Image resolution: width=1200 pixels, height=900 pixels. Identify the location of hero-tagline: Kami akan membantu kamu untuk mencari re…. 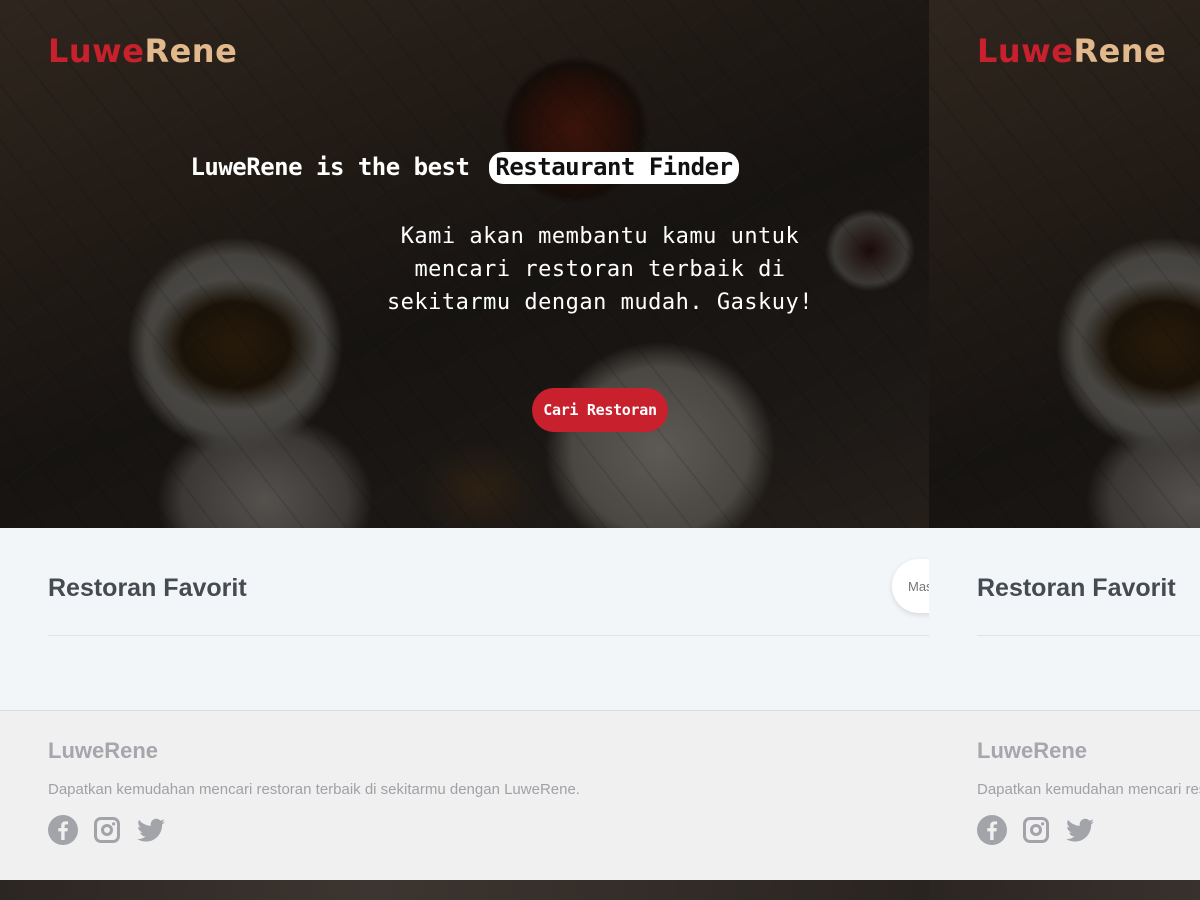
(600, 269).